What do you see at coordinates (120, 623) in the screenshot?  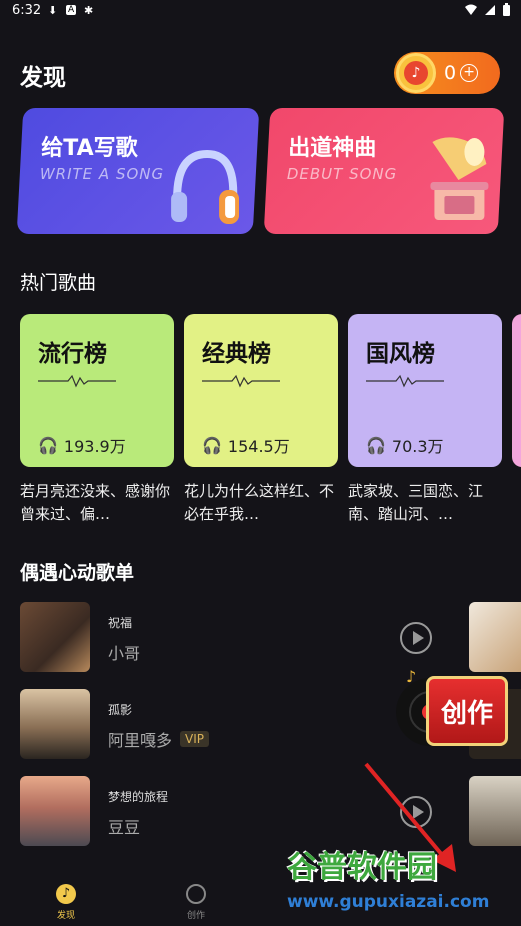 I see `playlist-title: 祝福` at bounding box center [120, 623].